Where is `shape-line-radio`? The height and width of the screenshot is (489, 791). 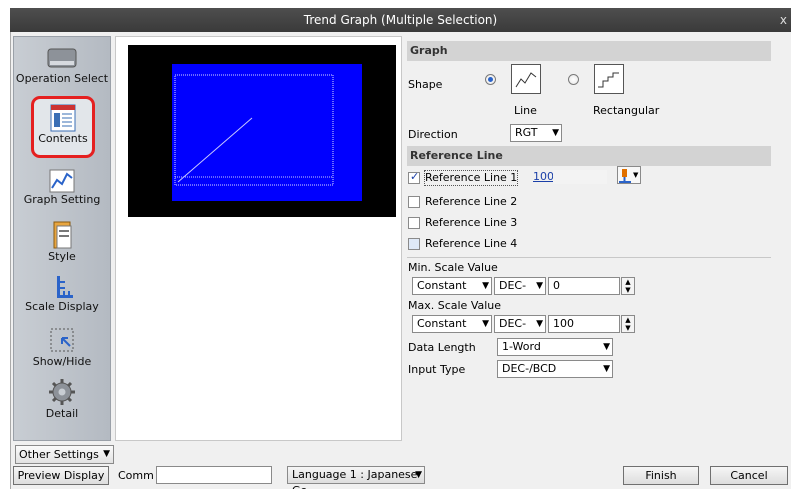 shape-line-radio is located at coordinates (490, 79).